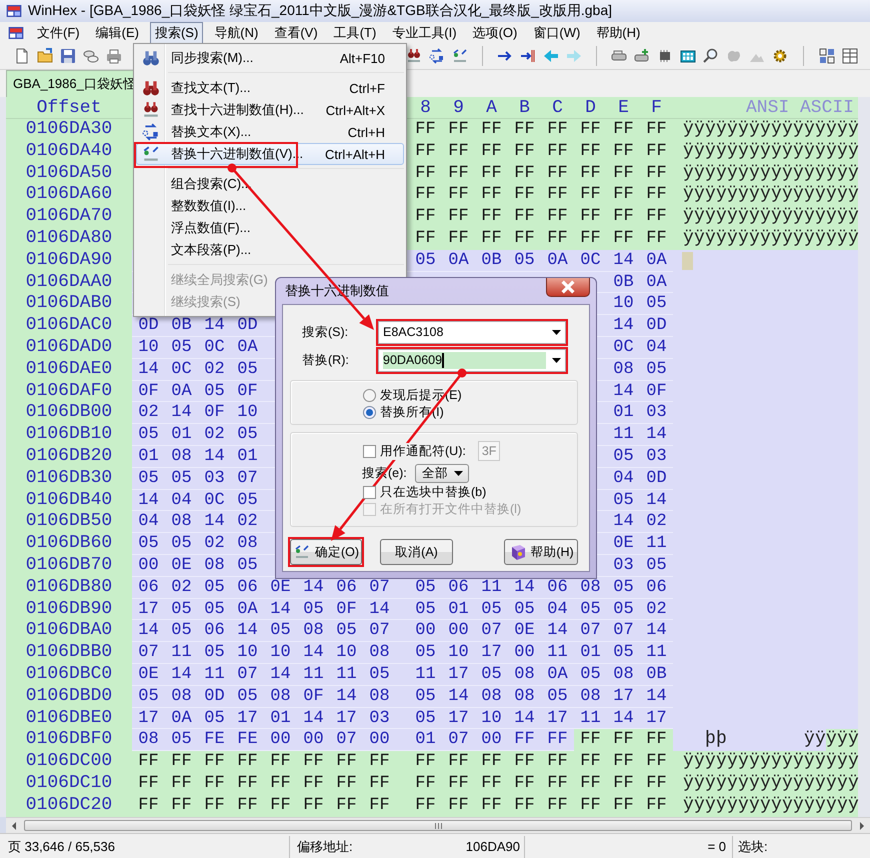  Describe the element at coordinates (557, 33) in the screenshot. I see `menu-item: 窗口(W)` at that location.